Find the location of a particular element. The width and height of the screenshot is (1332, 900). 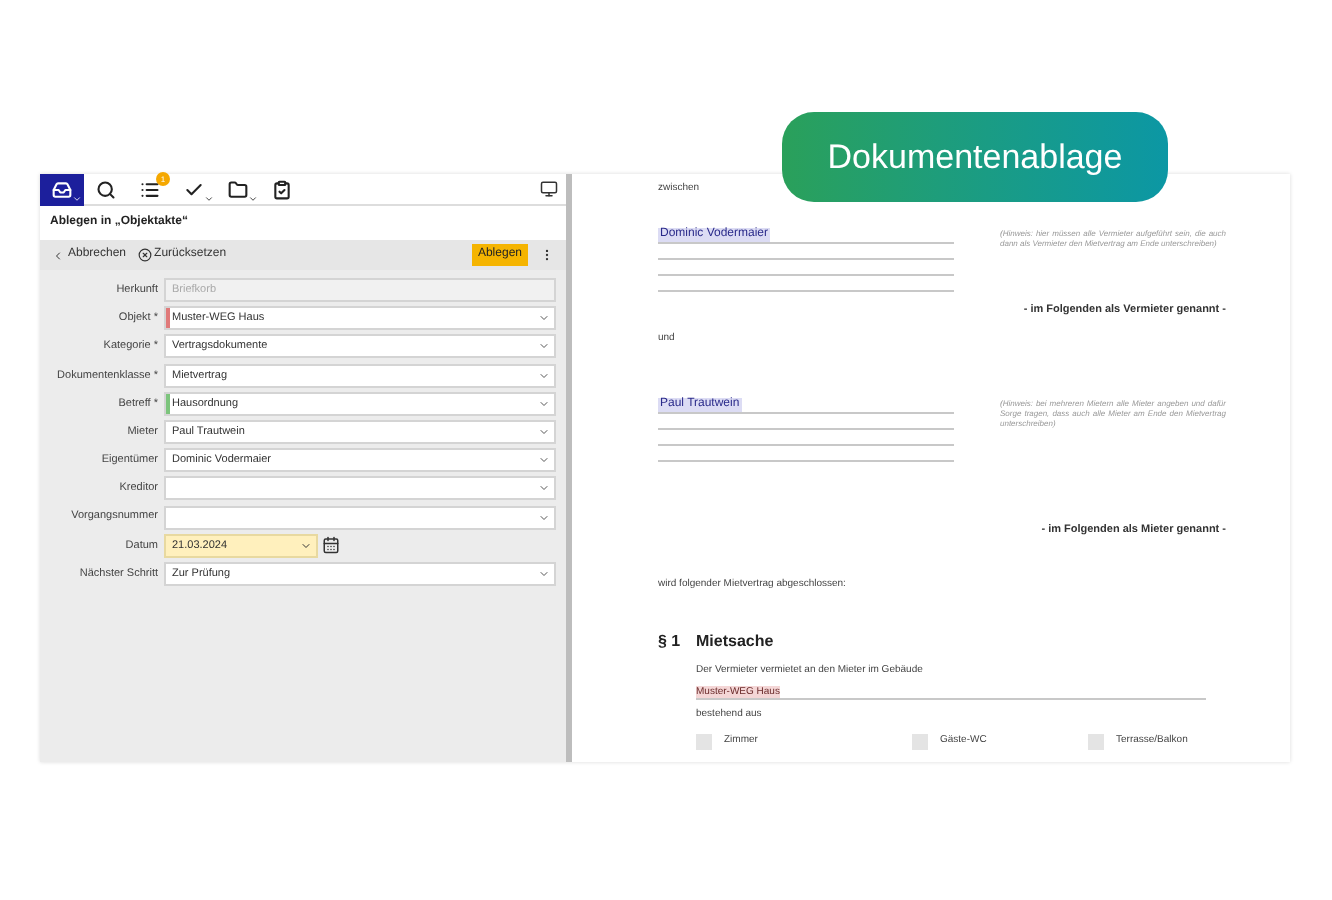

calendar-icon is located at coordinates (331, 545).